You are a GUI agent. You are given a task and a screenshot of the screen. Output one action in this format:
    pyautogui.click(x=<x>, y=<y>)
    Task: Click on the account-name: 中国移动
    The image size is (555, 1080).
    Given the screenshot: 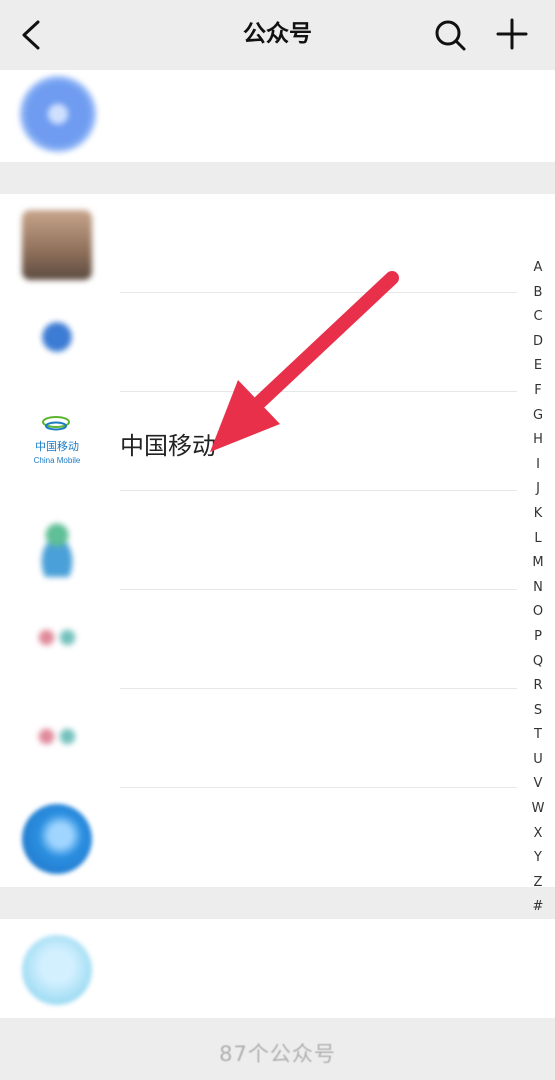 What is the action you would take?
    pyautogui.click(x=168, y=446)
    